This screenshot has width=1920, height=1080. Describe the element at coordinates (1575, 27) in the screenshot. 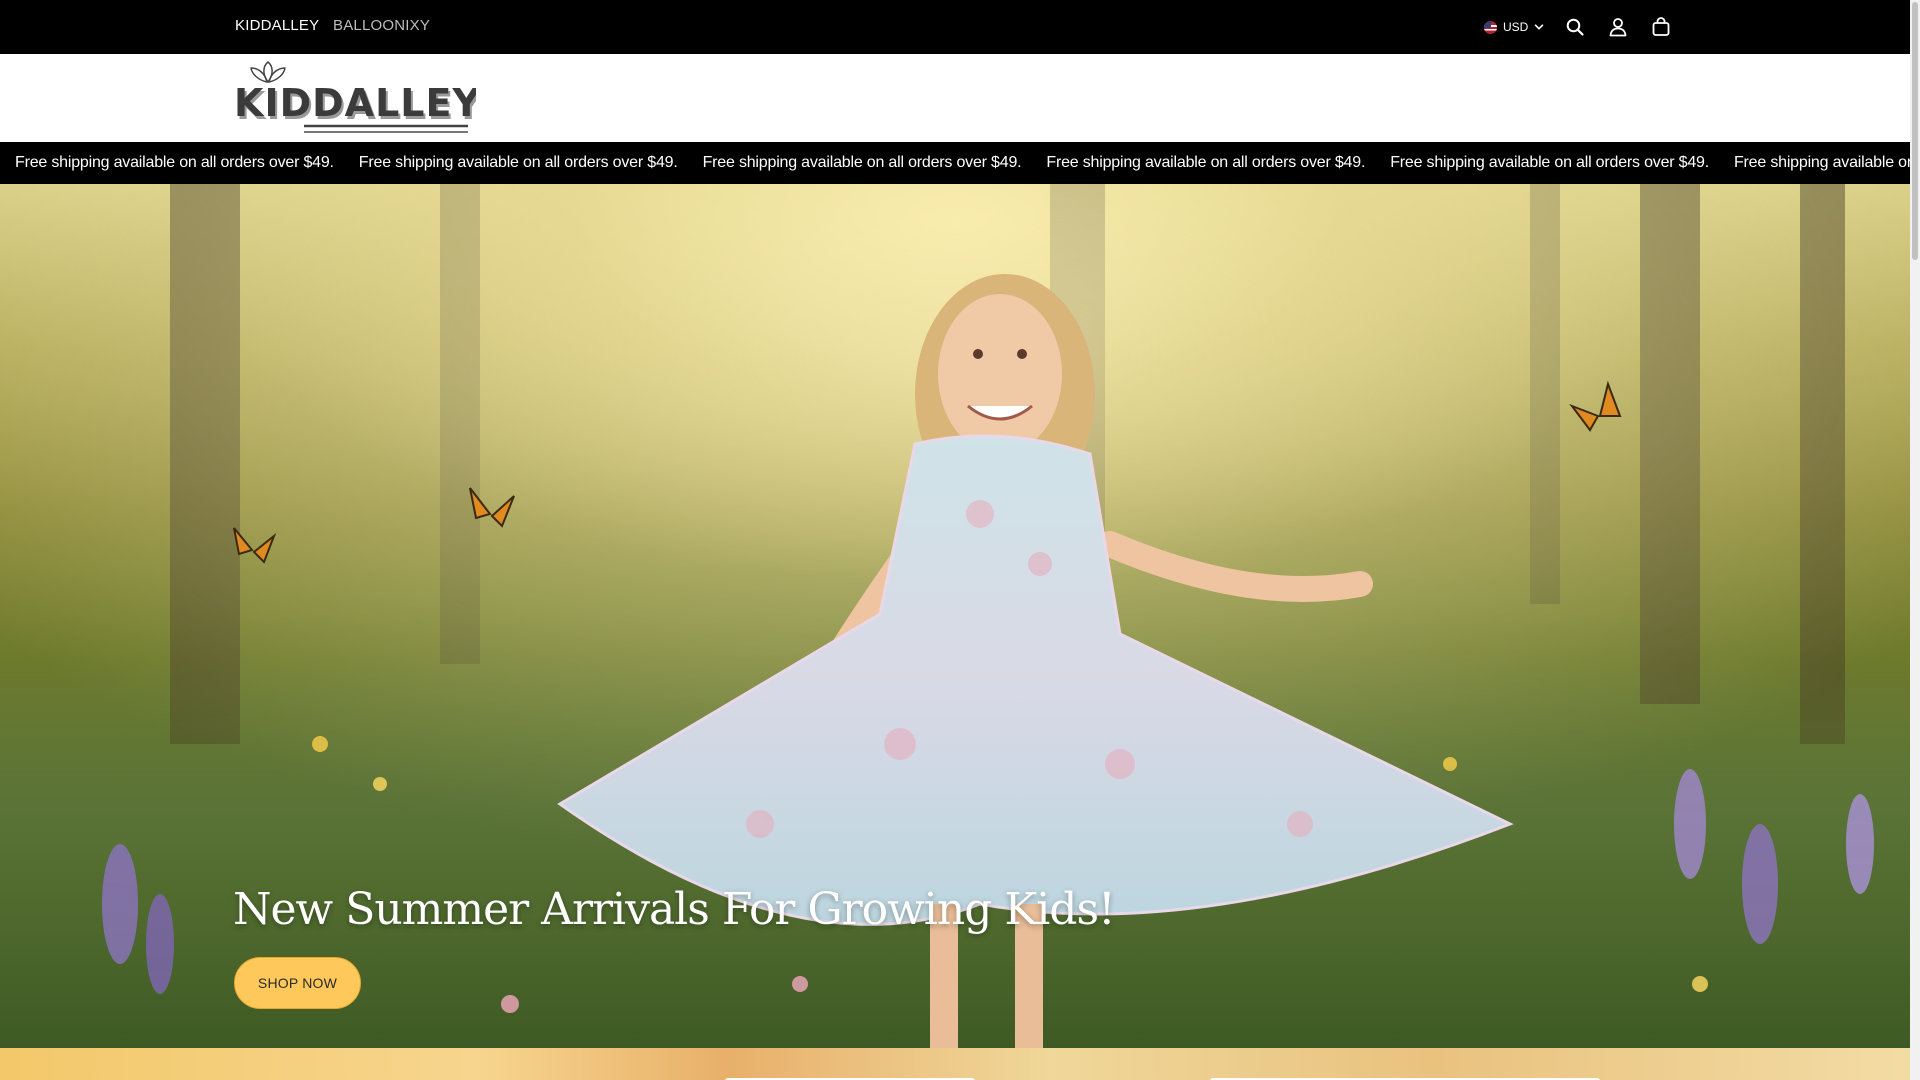

I see `search-icon` at that location.